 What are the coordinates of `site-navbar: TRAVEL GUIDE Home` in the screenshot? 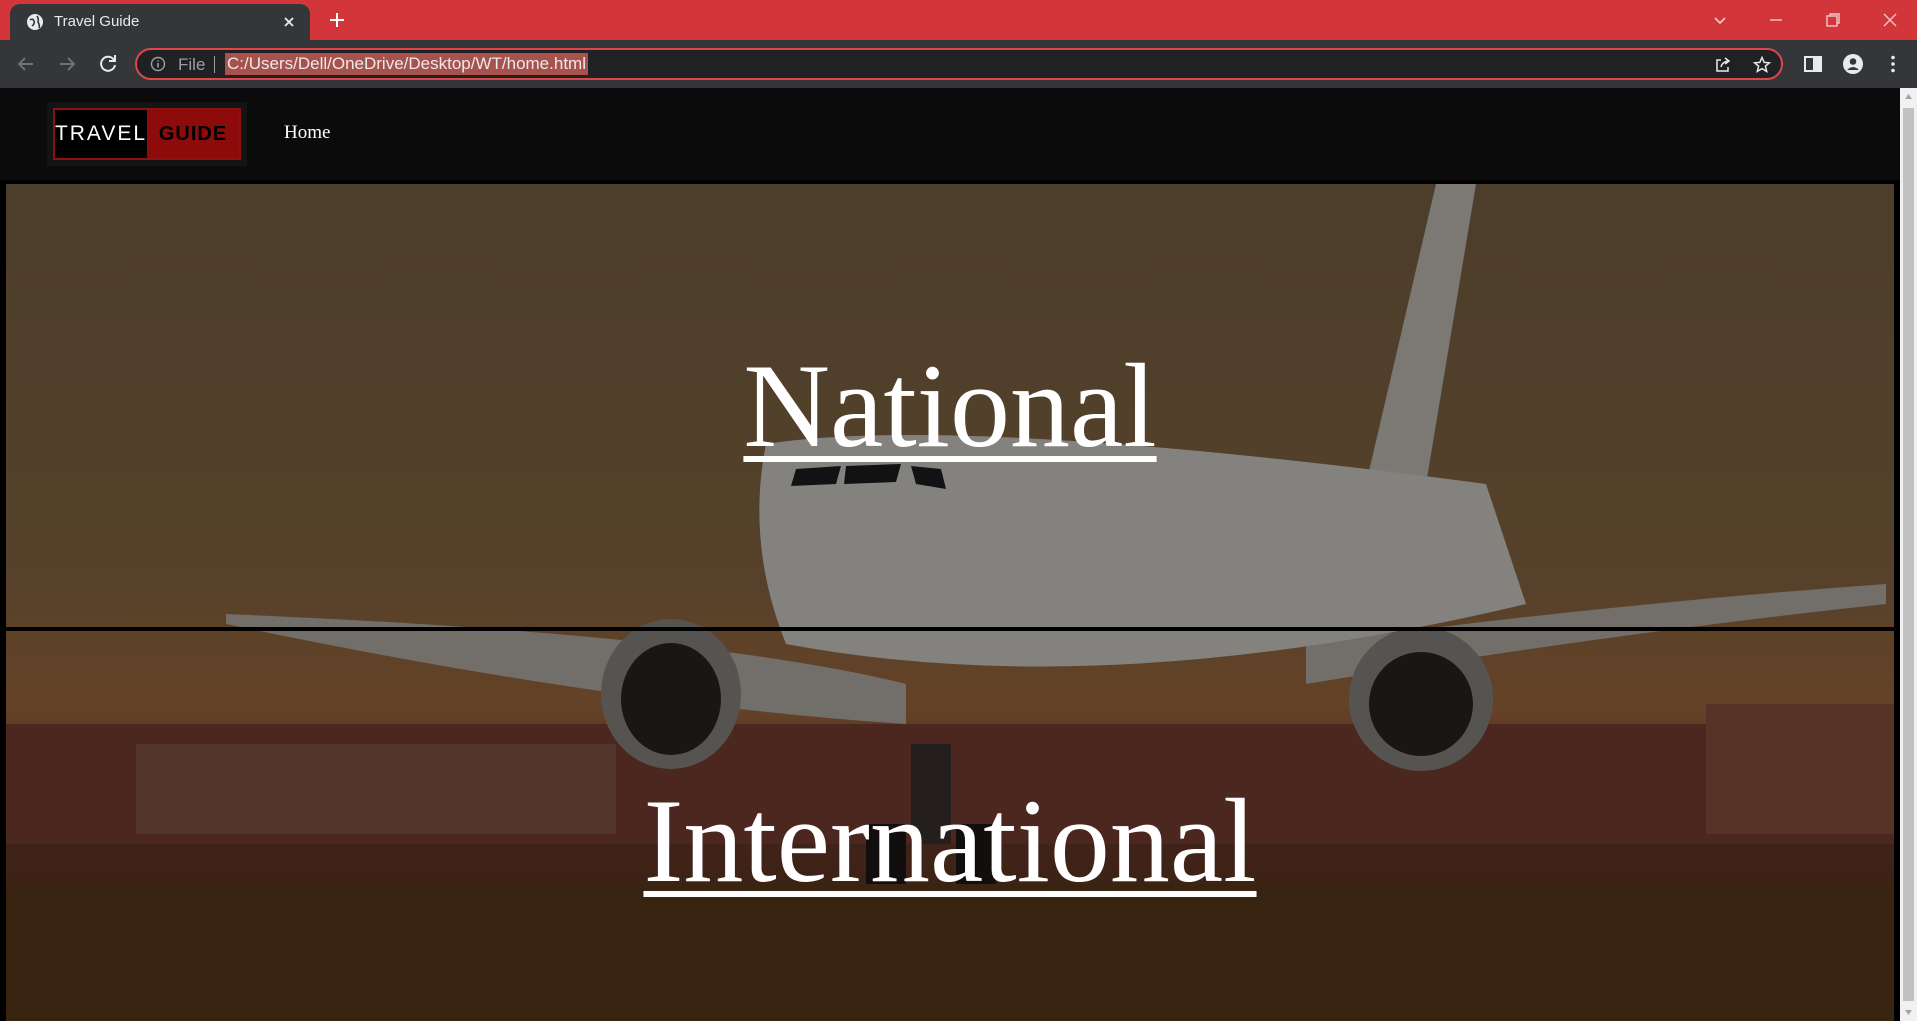 It's located at (950, 134).